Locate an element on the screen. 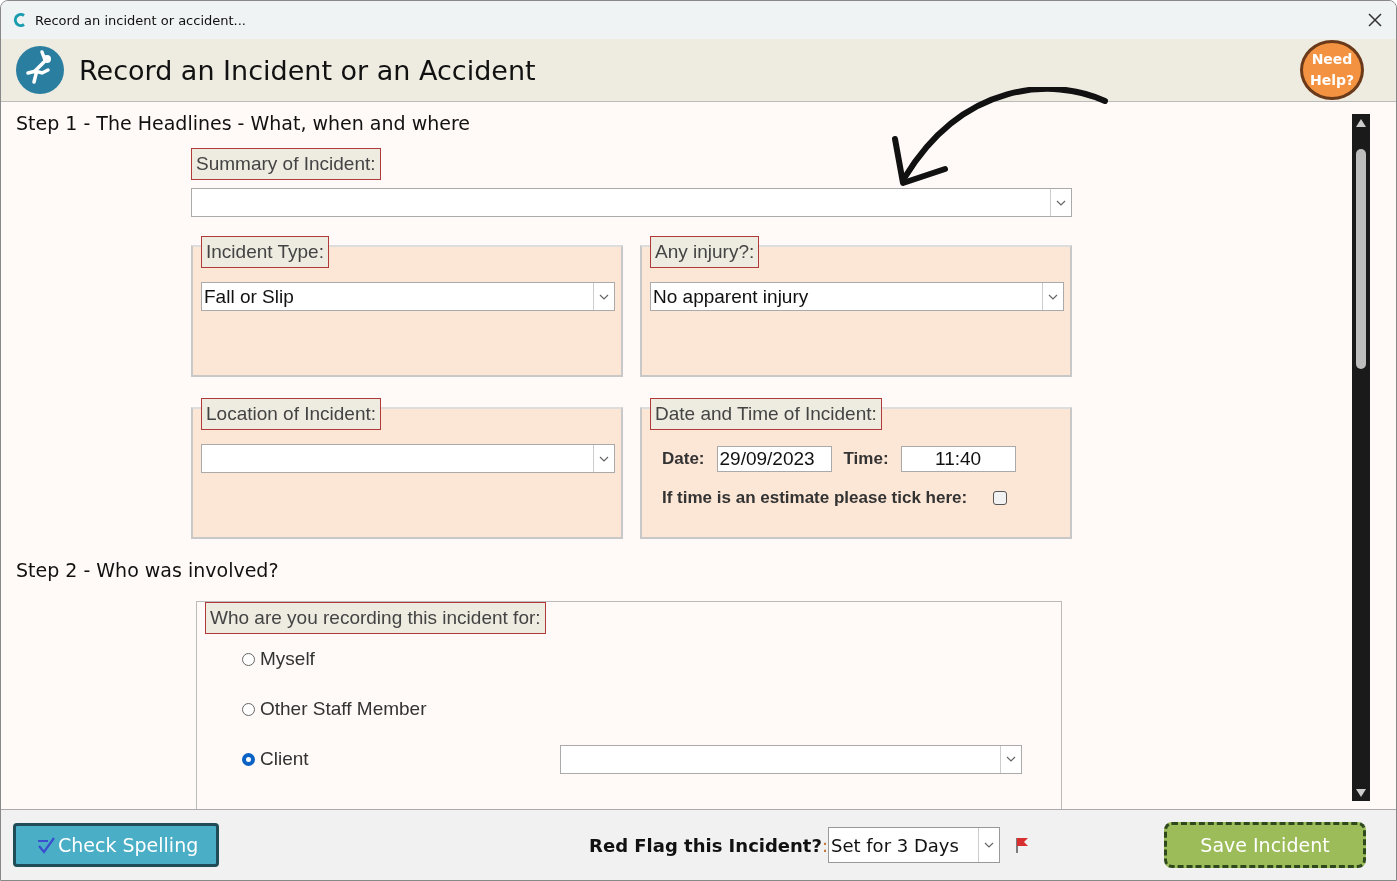  field-label: Summary of Incident: is located at coordinates (286, 164).